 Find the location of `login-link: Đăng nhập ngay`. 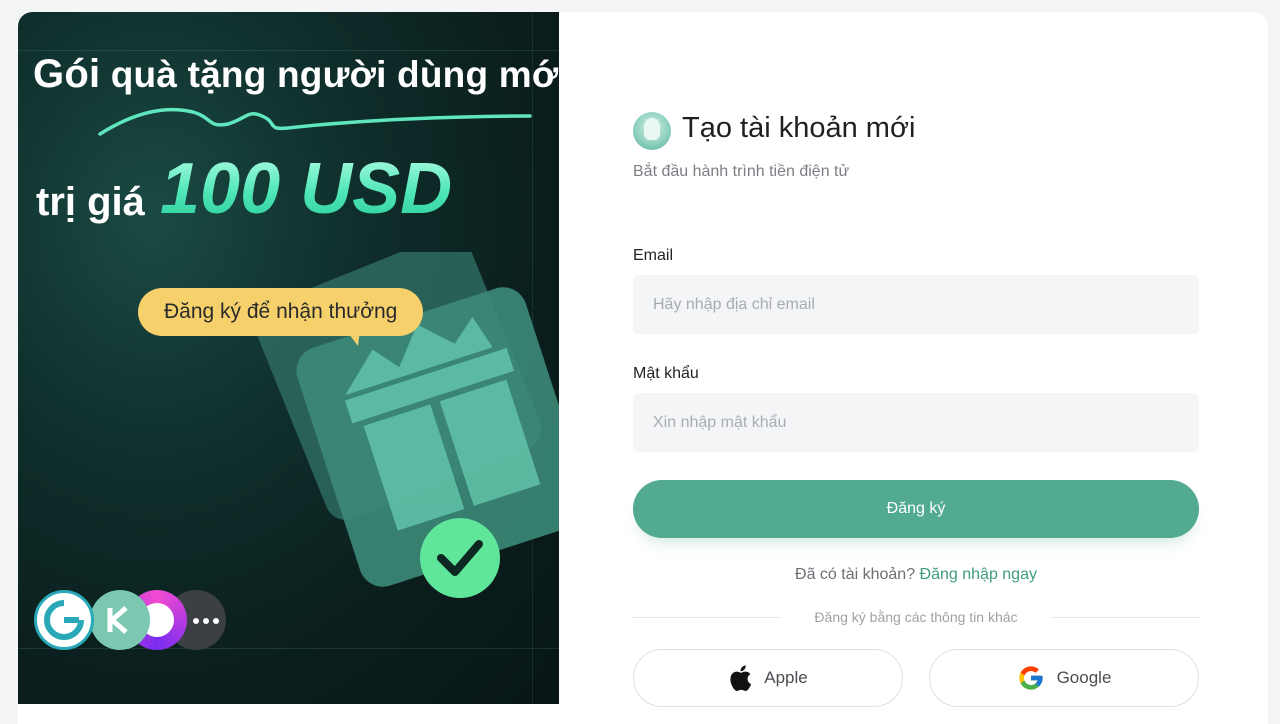

login-link: Đăng nhập ngay is located at coordinates (978, 574).